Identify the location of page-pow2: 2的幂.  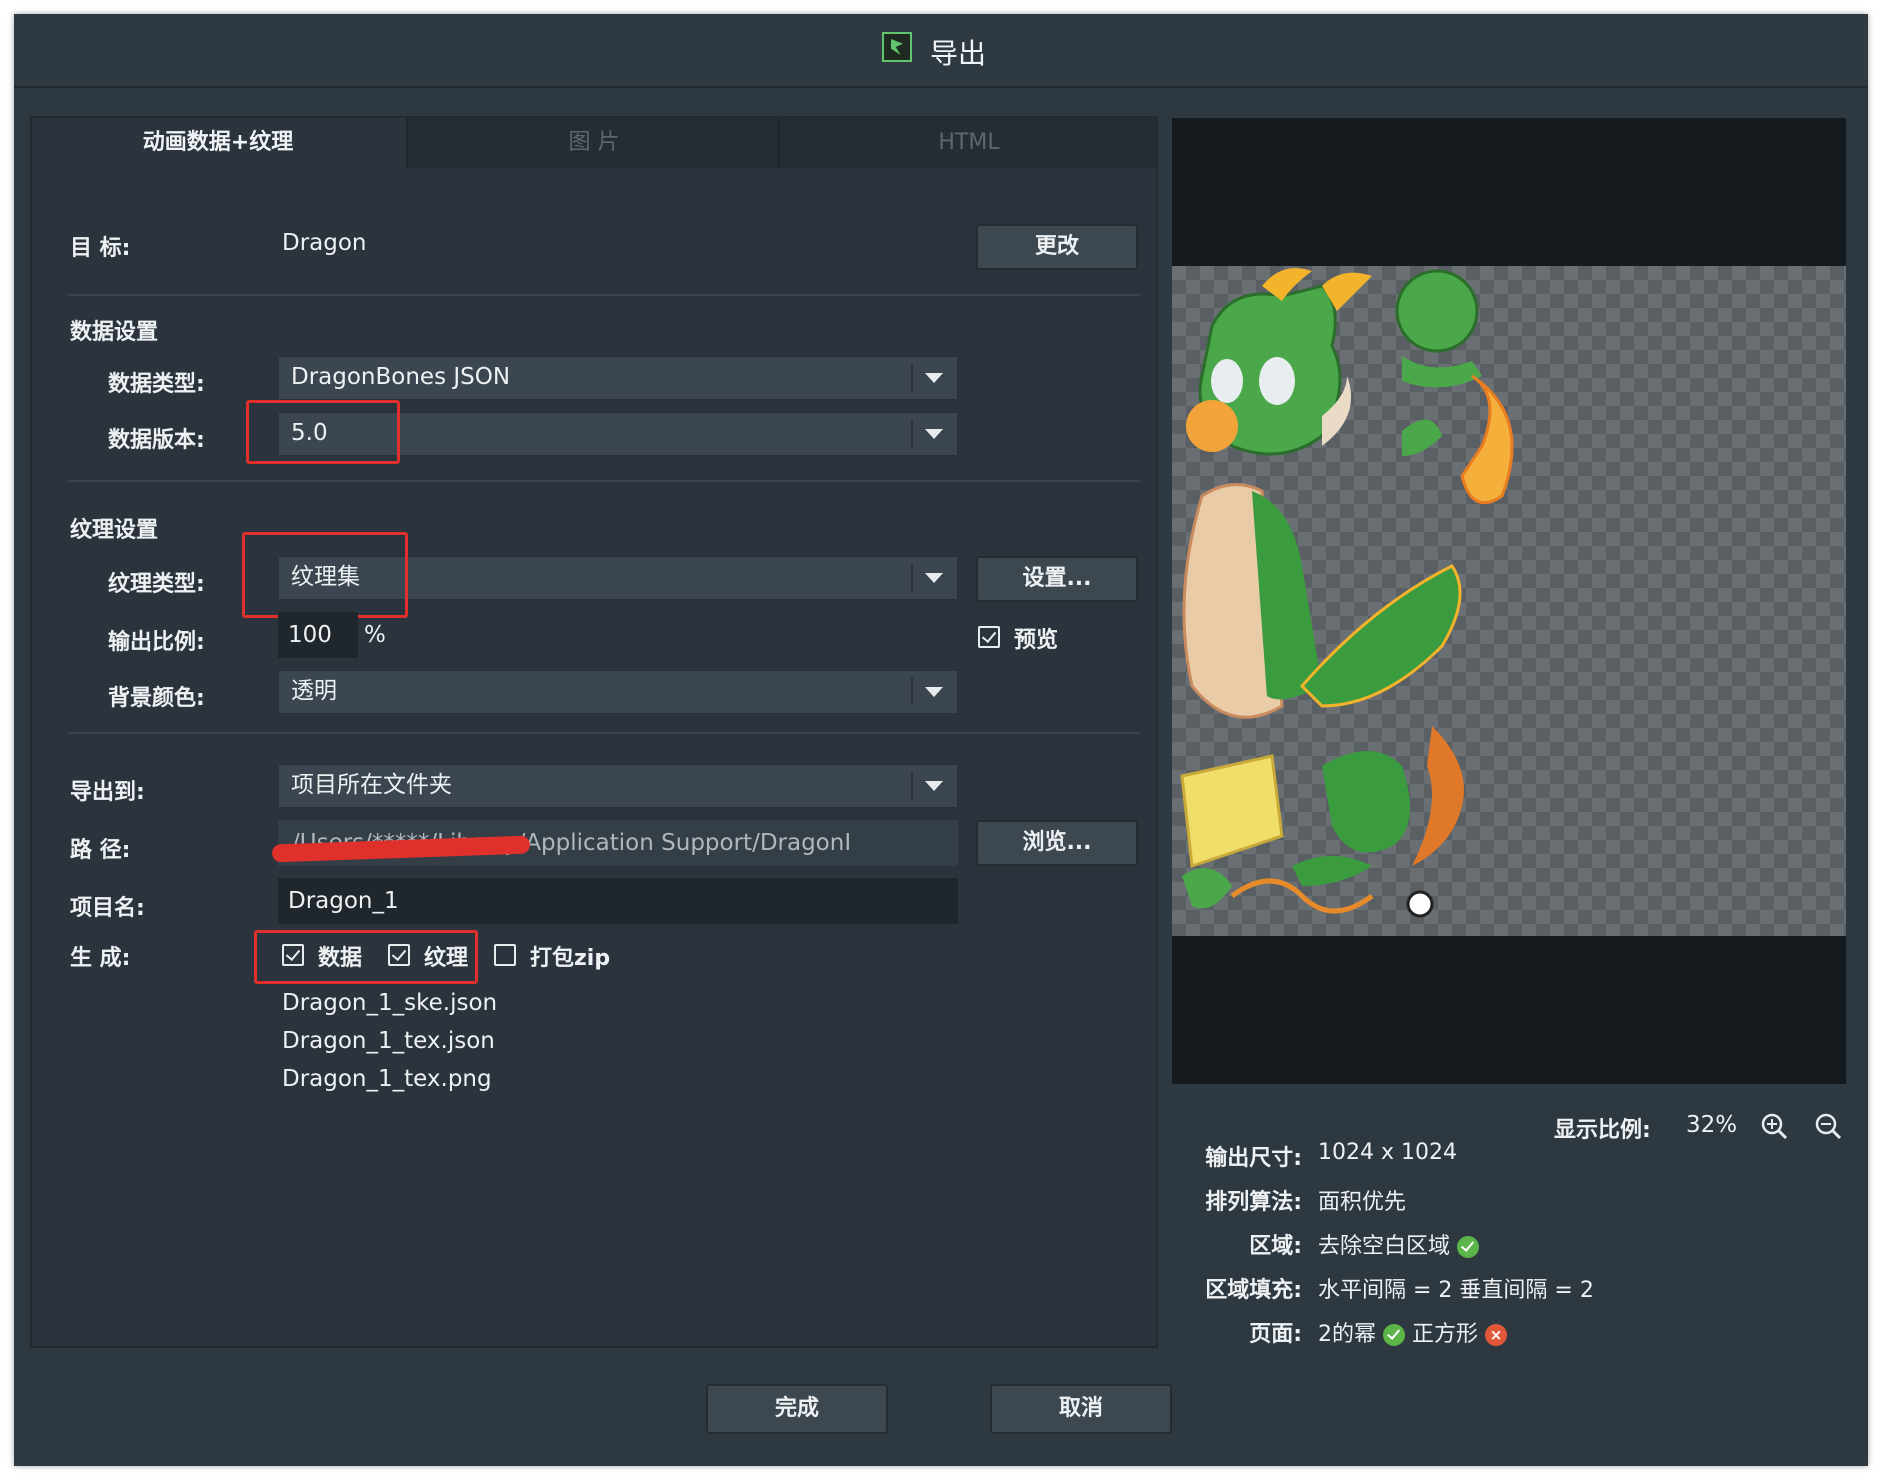
(1347, 1334).